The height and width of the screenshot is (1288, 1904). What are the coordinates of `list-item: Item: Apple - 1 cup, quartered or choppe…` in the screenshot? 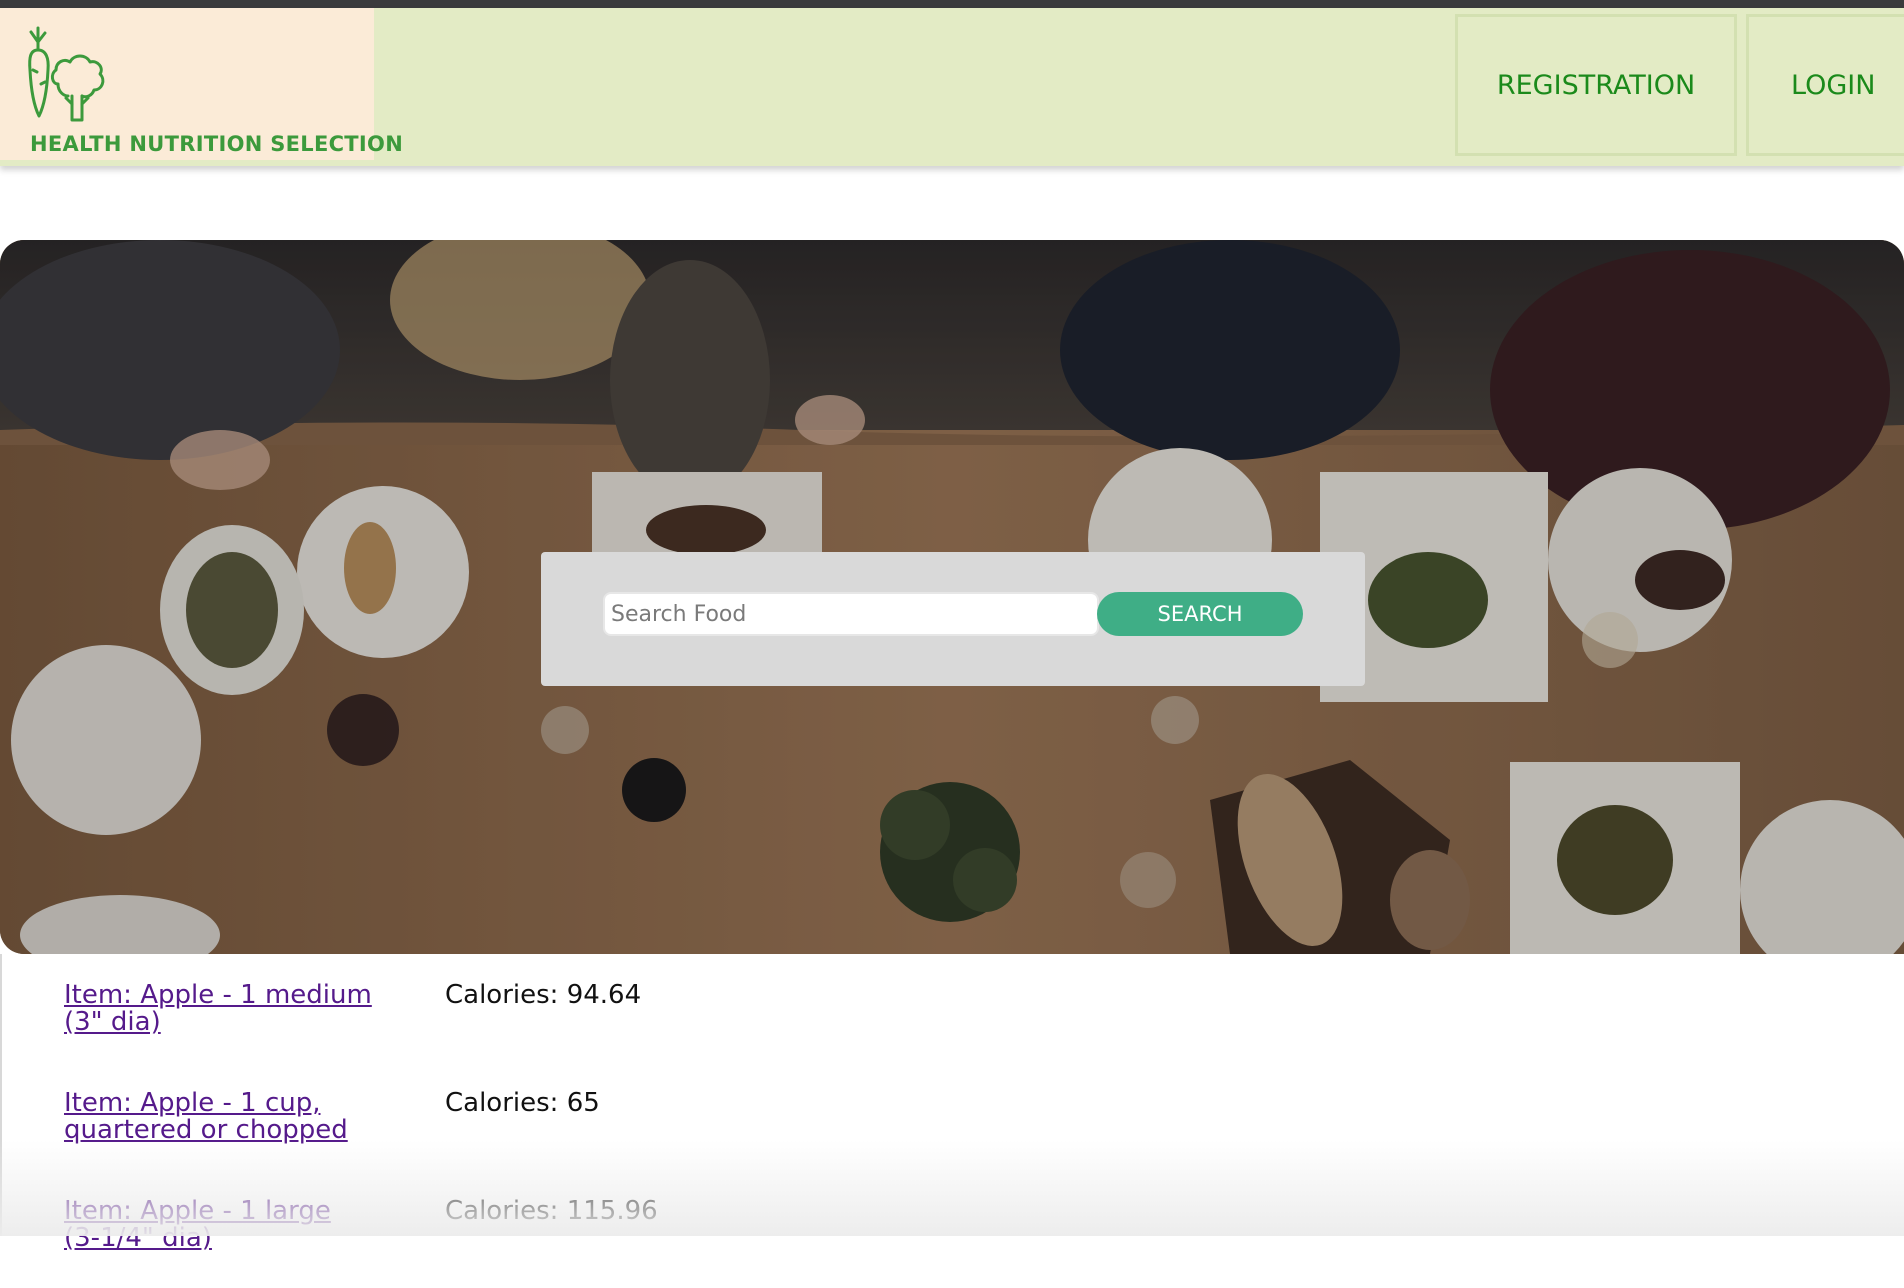 It's located at (864, 1135).